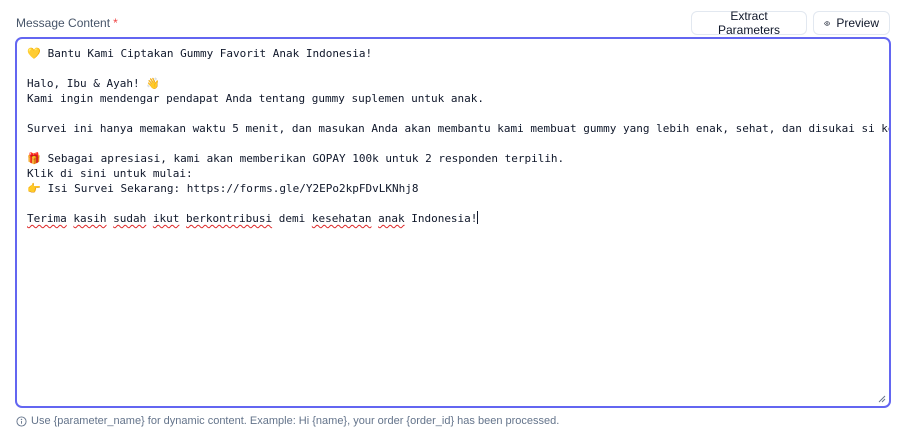  Describe the element at coordinates (453, 83) in the screenshot. I see `message-line: Halo, Ibu & Ayah! 👋` at that location.